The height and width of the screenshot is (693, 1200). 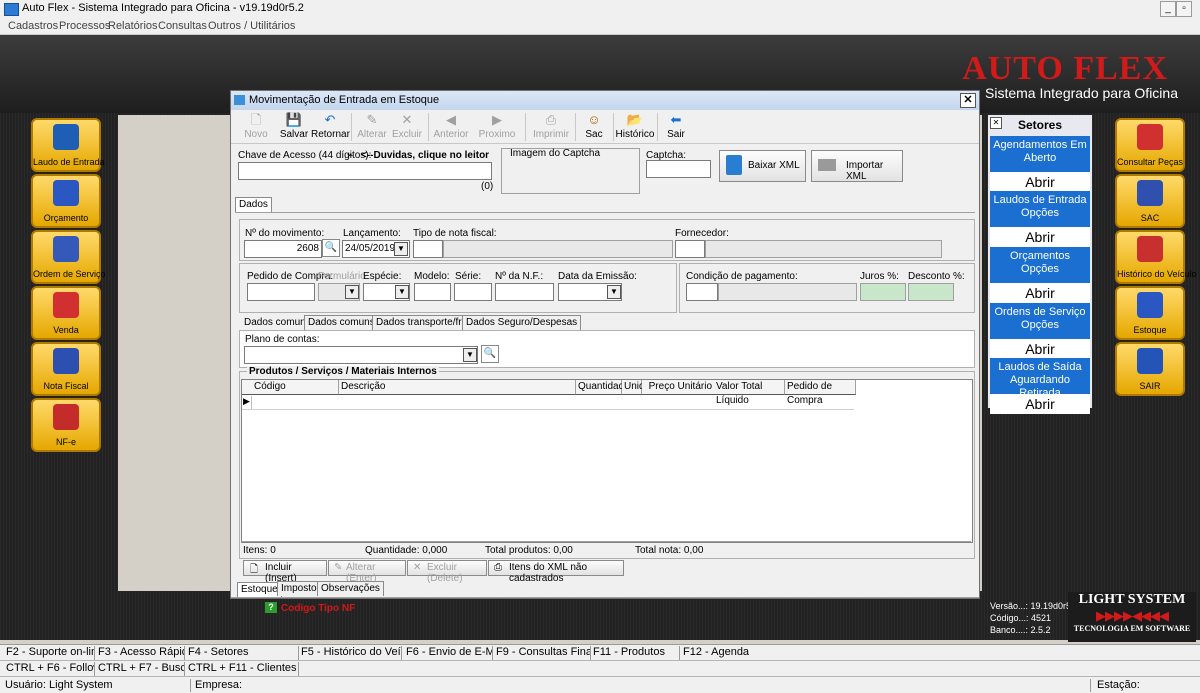 I want to click on barcode-reader-icon: ⌁, so click(x=350, y=155).